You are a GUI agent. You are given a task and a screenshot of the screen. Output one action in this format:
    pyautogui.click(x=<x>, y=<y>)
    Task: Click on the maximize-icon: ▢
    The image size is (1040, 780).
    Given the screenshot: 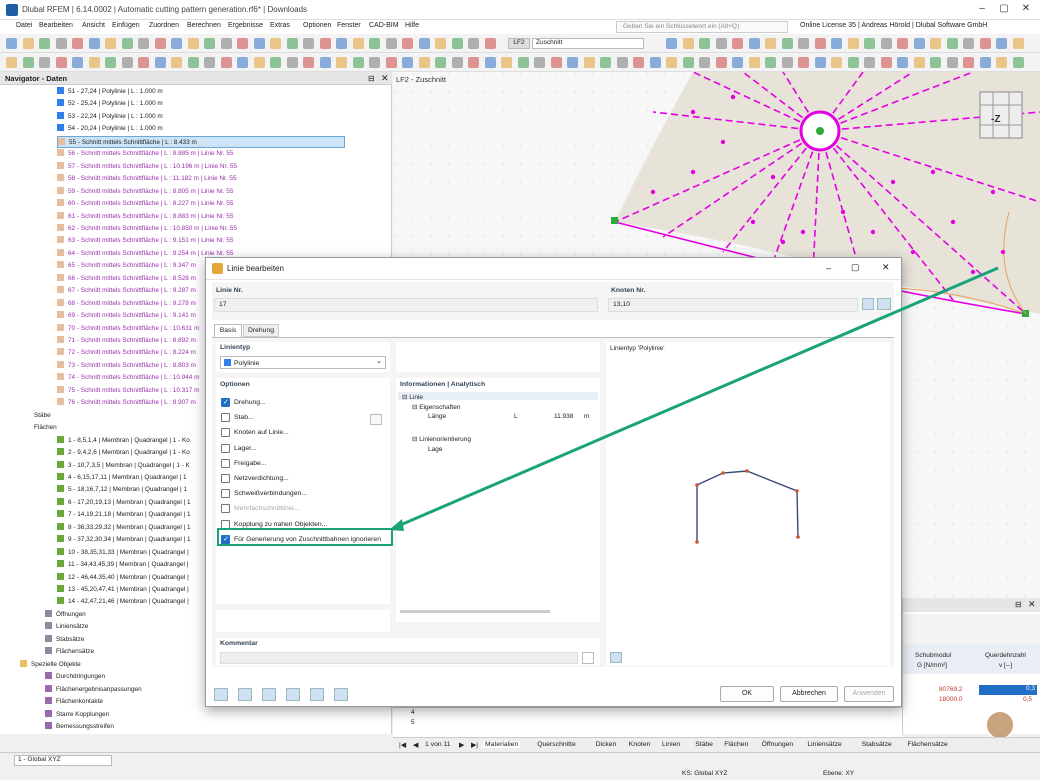 What is the action you would take?
    pyautogui.click(x=1004, y=10)
    